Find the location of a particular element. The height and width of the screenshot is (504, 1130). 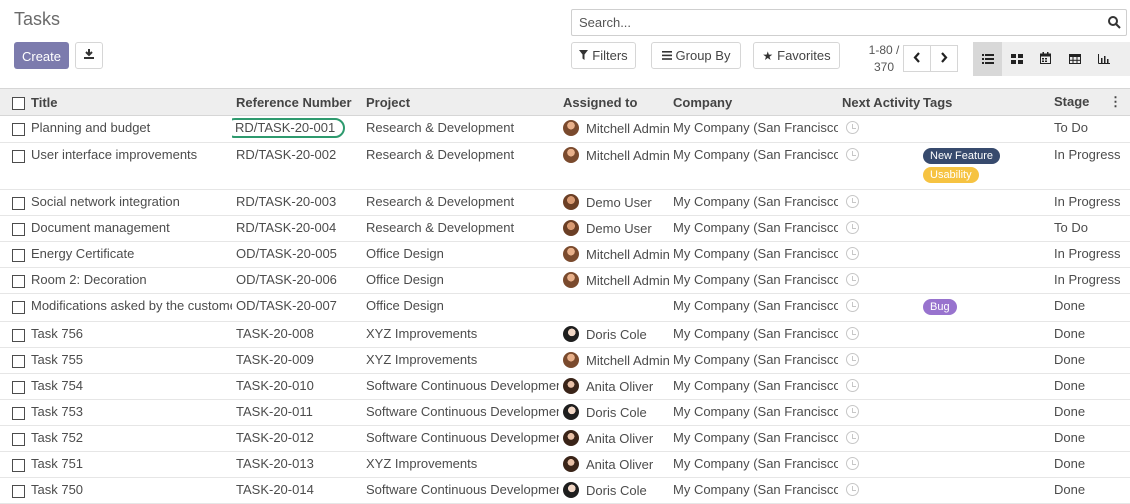

kanban-view-button is located at coordinates (1016, 59).